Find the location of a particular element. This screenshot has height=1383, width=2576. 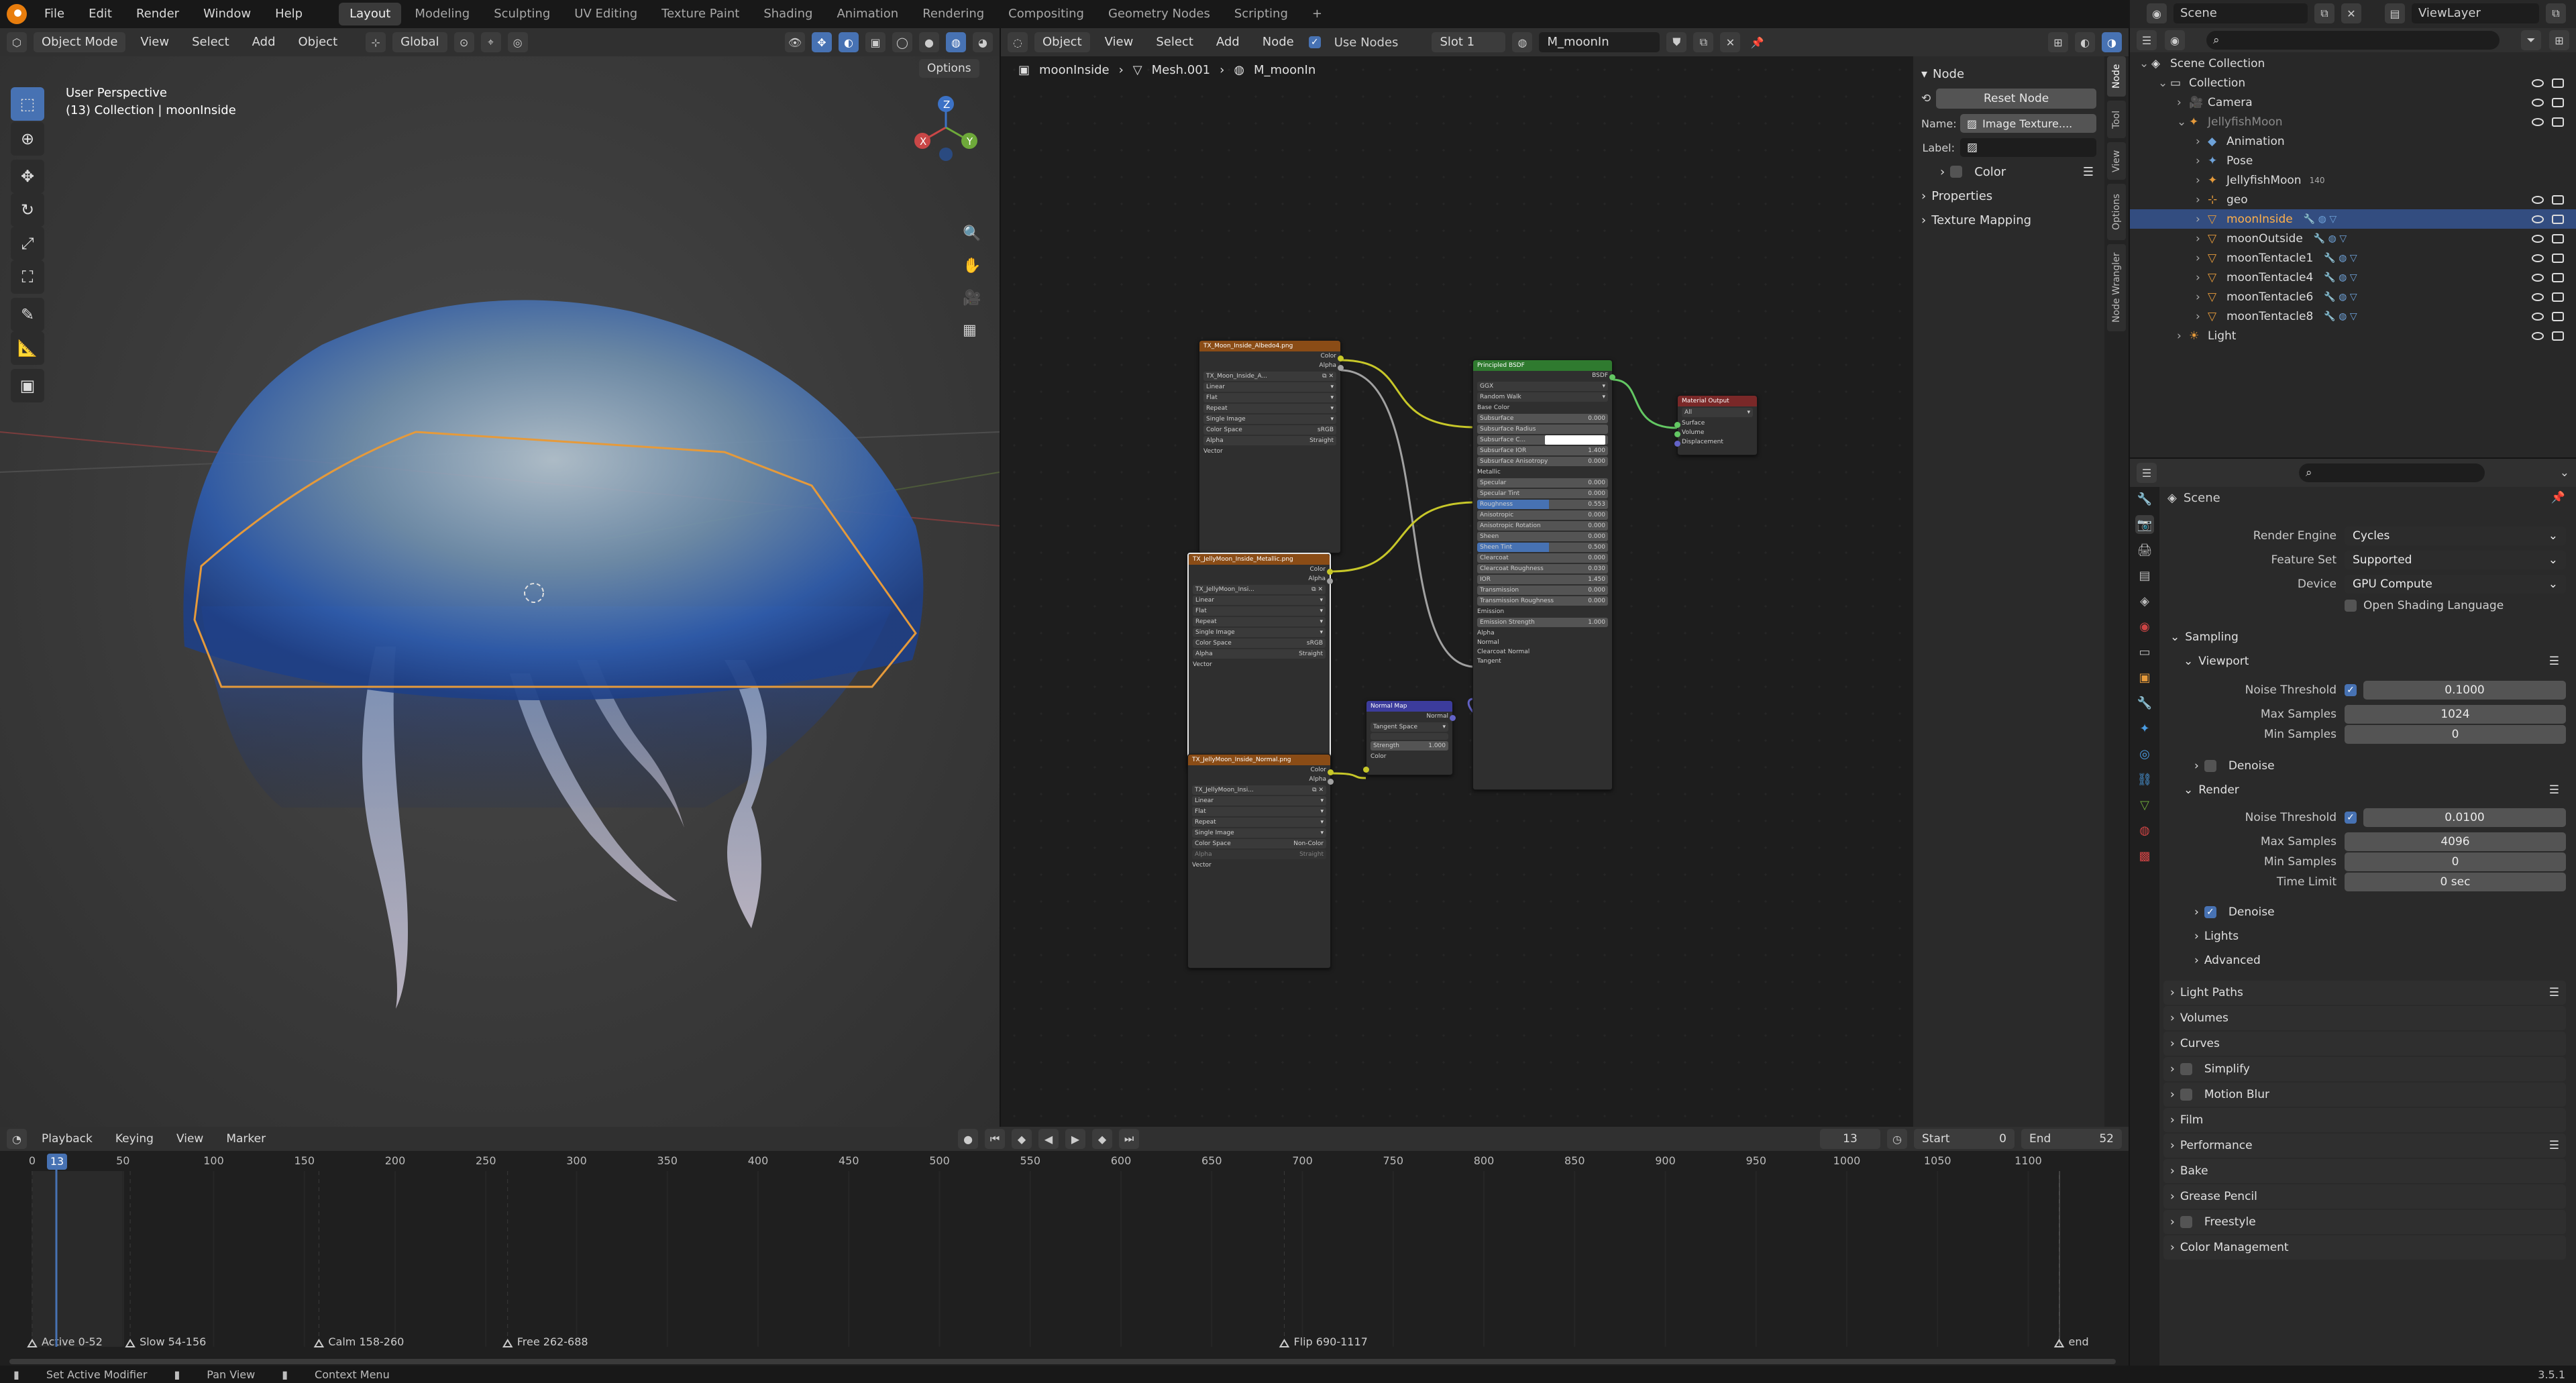

move-tool-icon: ✥ is located at coordinates (27, 177).